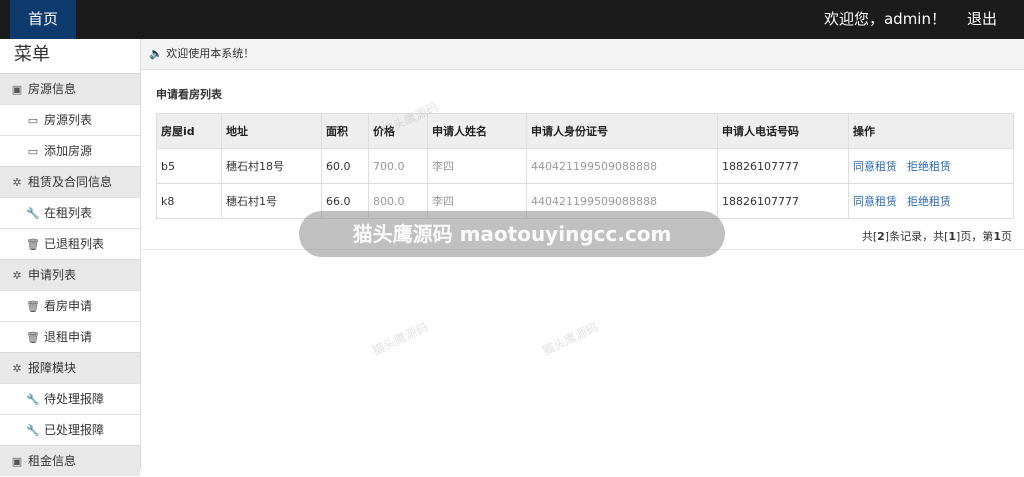  Describe the element at coordinates (622, 131) in the screenshot. I see `column-header: 申请人身份证号` at that location.